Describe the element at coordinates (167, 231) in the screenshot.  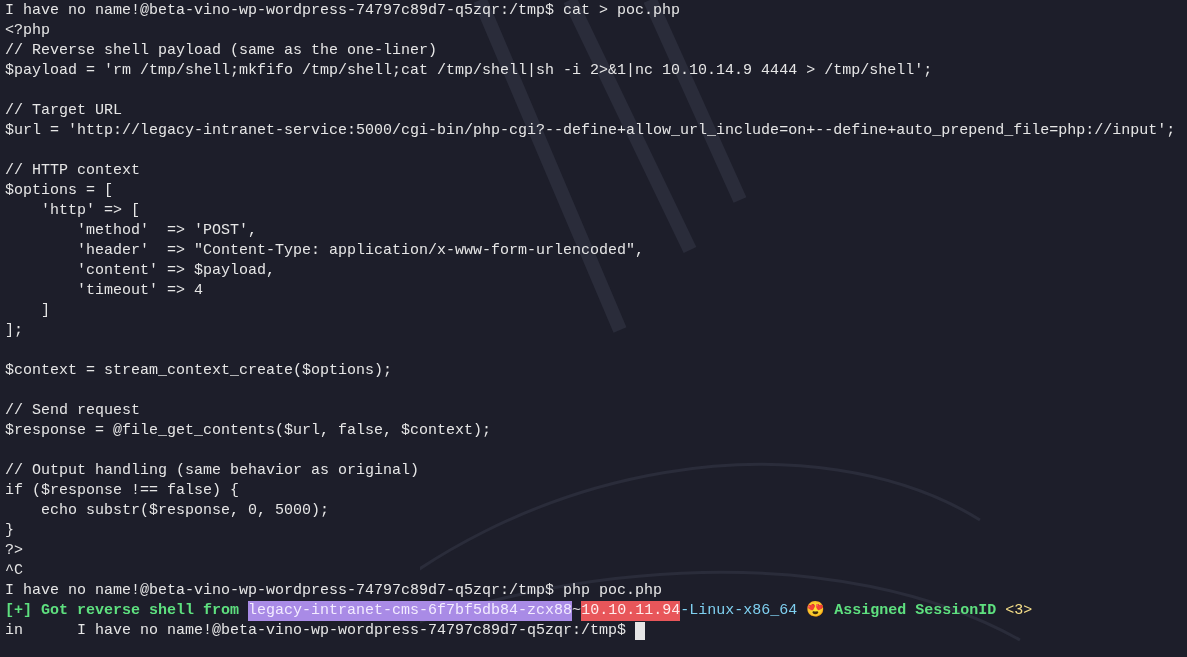
I see `terminal-text: 'method' => 'POST',` at that location.